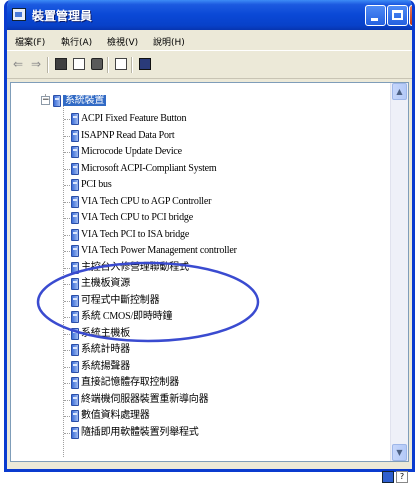  I want to click on device-list-item: 系統揚聲器, so click(105, 367).